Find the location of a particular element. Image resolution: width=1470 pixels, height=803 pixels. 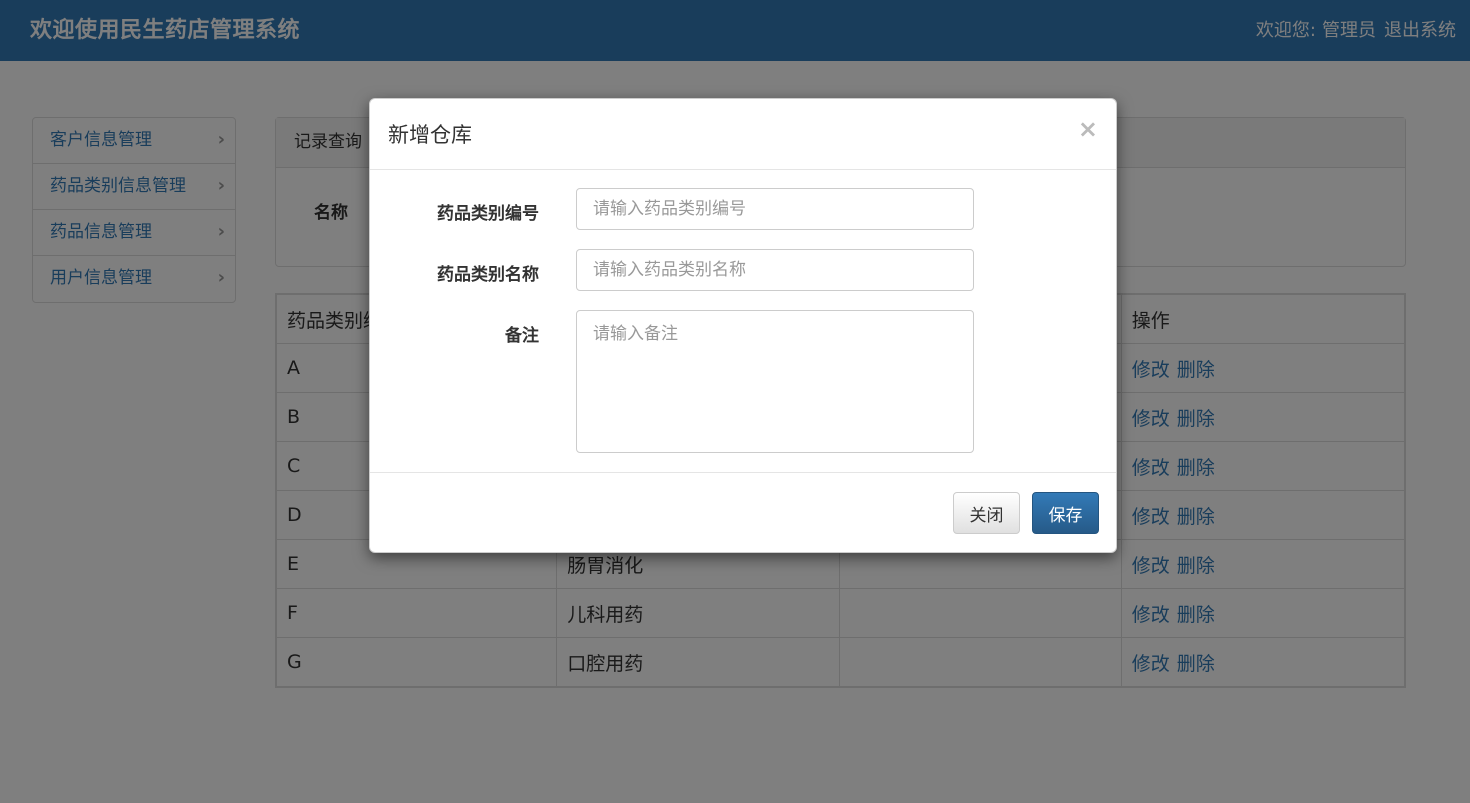

remark-textarea is located at coordinates (775, 381).